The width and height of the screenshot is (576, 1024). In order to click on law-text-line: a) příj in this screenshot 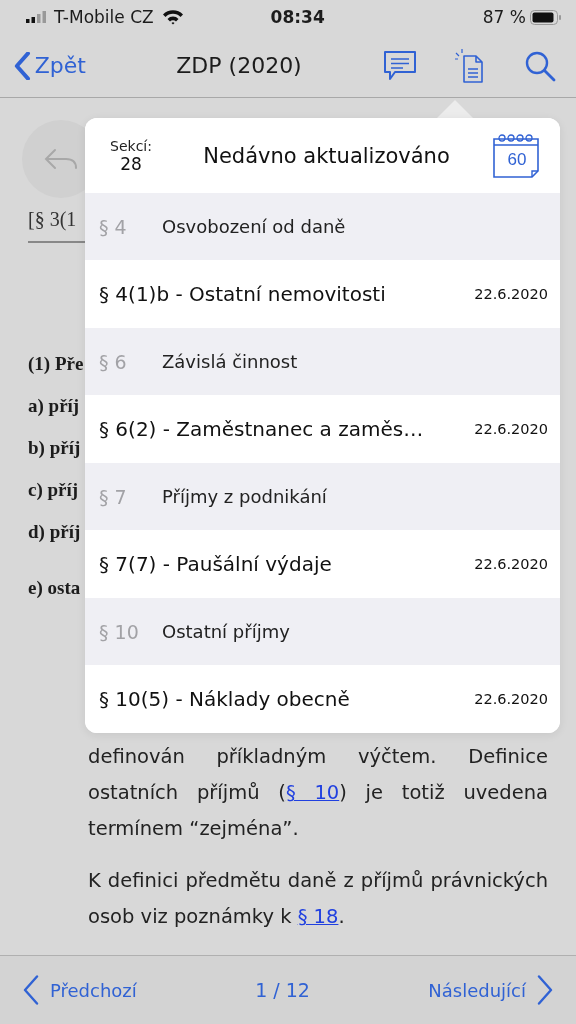, I will do `click(54, 406)`.